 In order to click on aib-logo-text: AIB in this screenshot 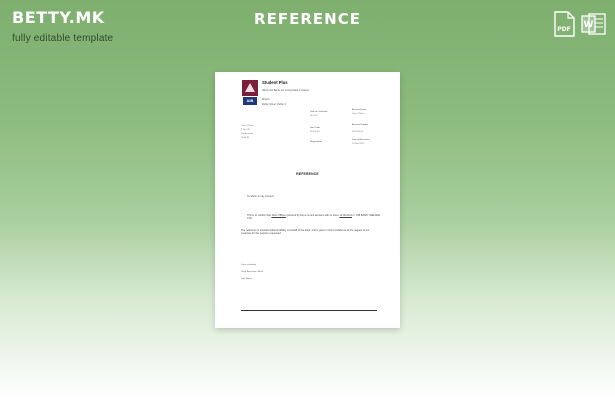, I will do `click(250, 100)`.